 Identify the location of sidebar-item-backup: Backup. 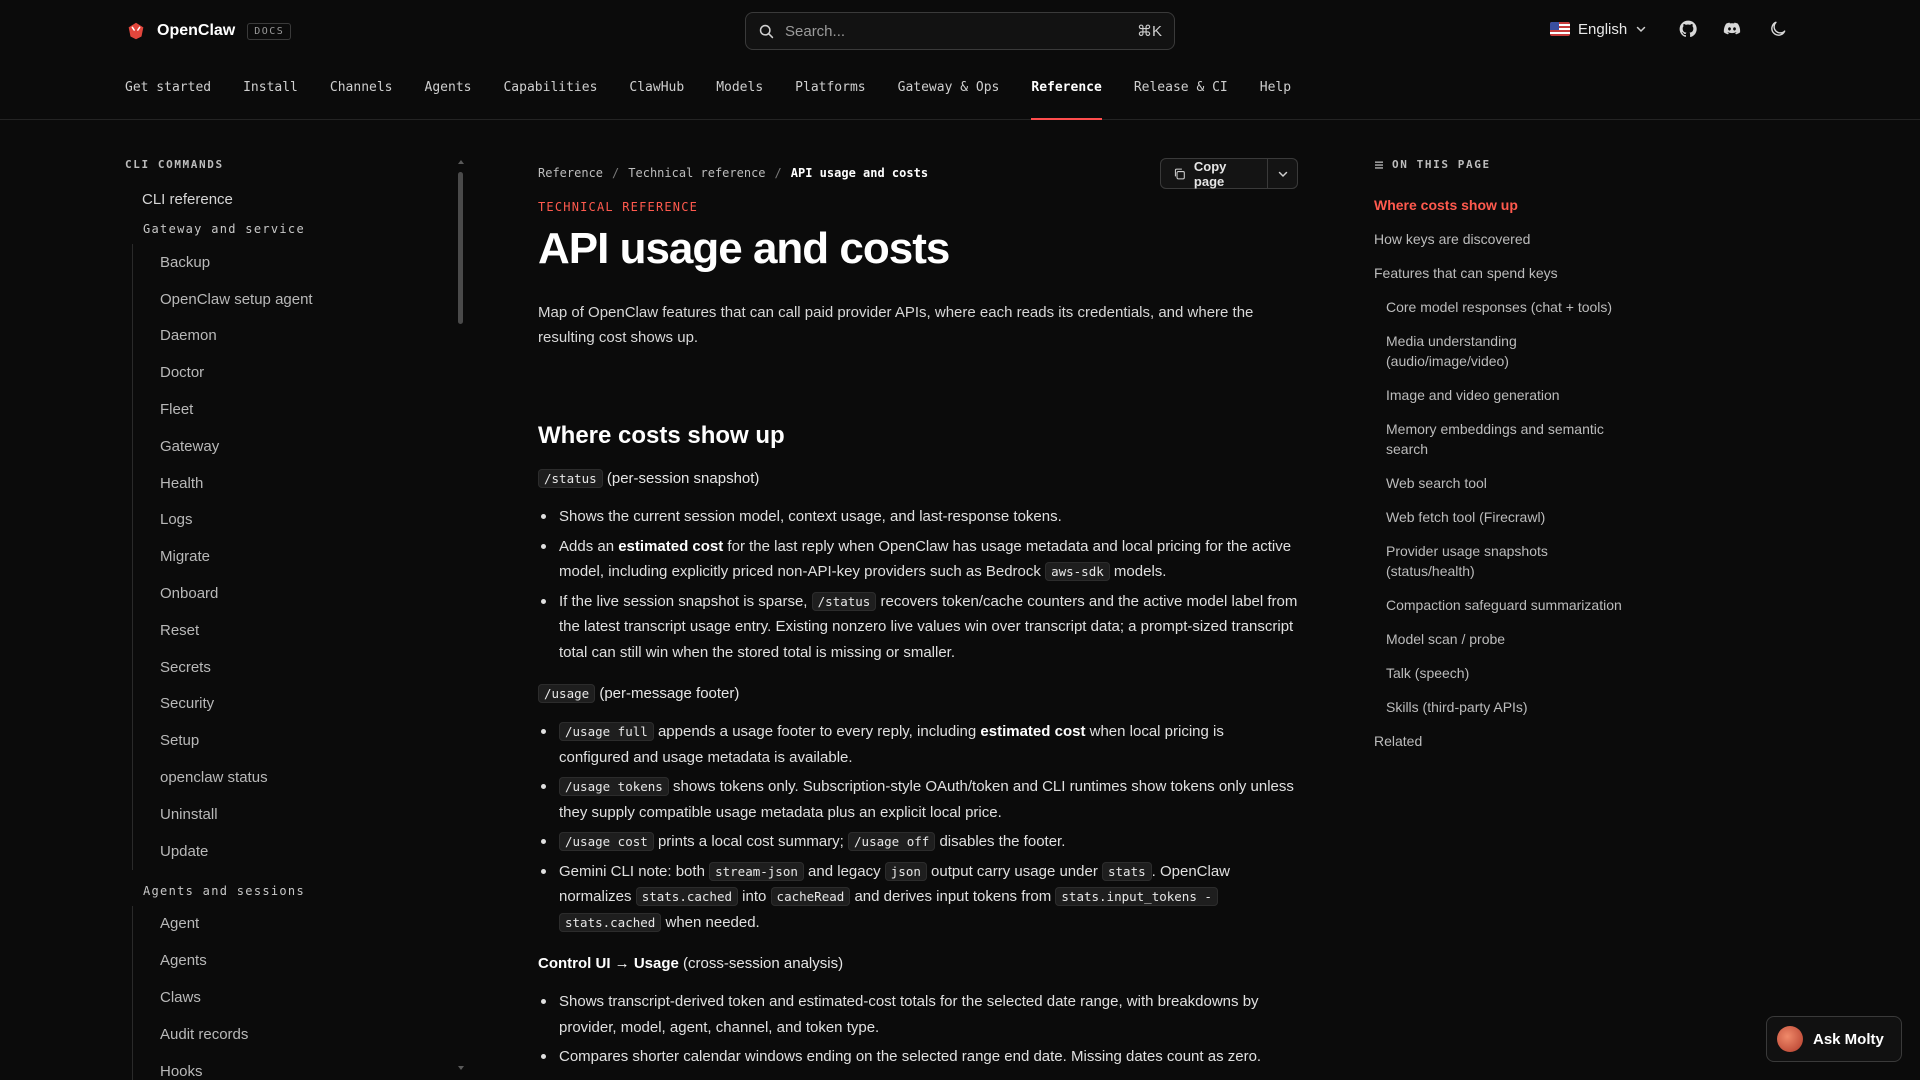
(312, 262).